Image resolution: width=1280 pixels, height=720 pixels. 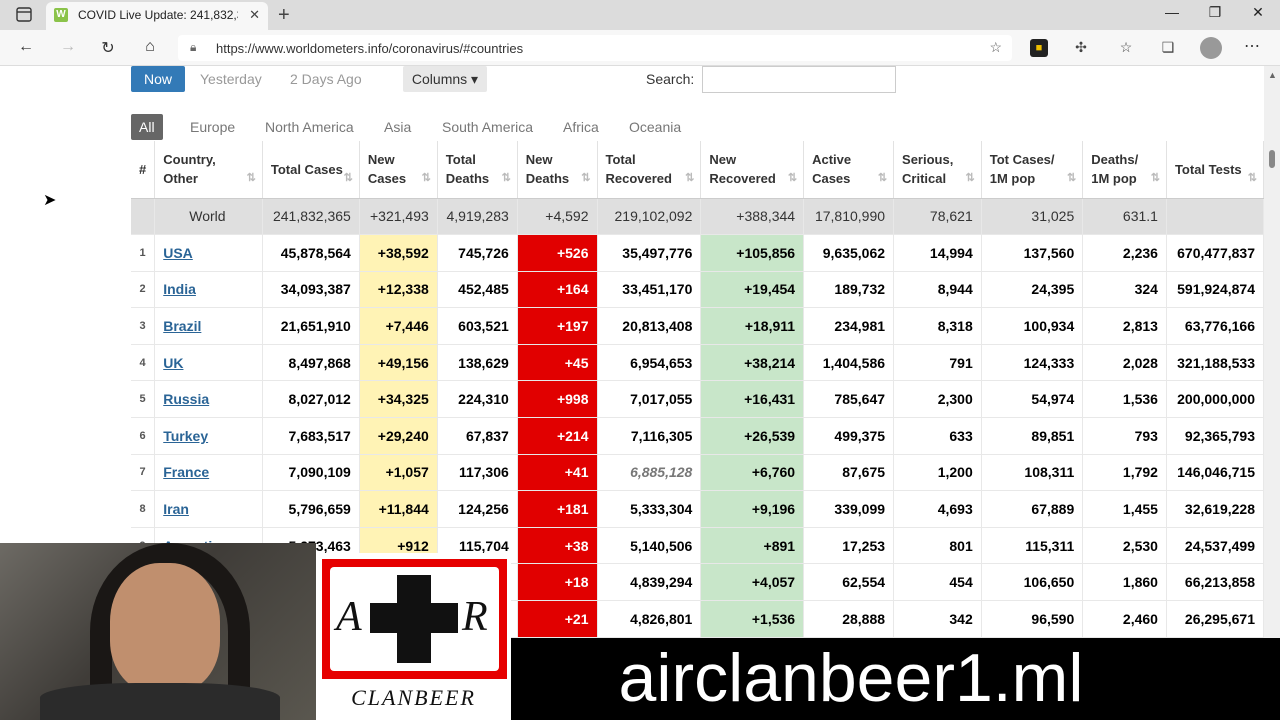 What do you see at coordinates (1168, 48) in the screenshot?
I see `collections-icon: ❏` at bounding box center [1168, 48].